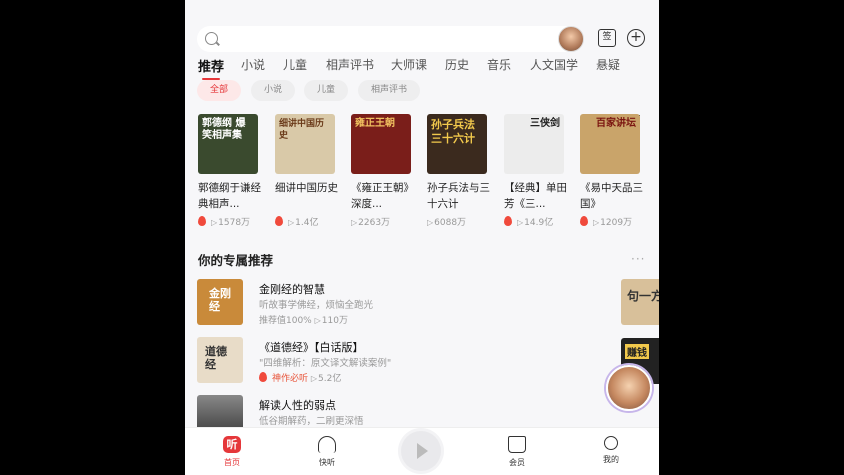 Image resolution: width=844 pixels, height=475 pixels. I want to click on cover-text: 道德经, so click(216, 358).